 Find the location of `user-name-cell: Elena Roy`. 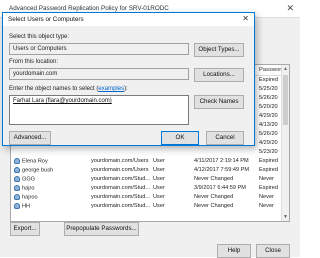

user-name-cell: Elena Roy is located at coordinates (31, 161).